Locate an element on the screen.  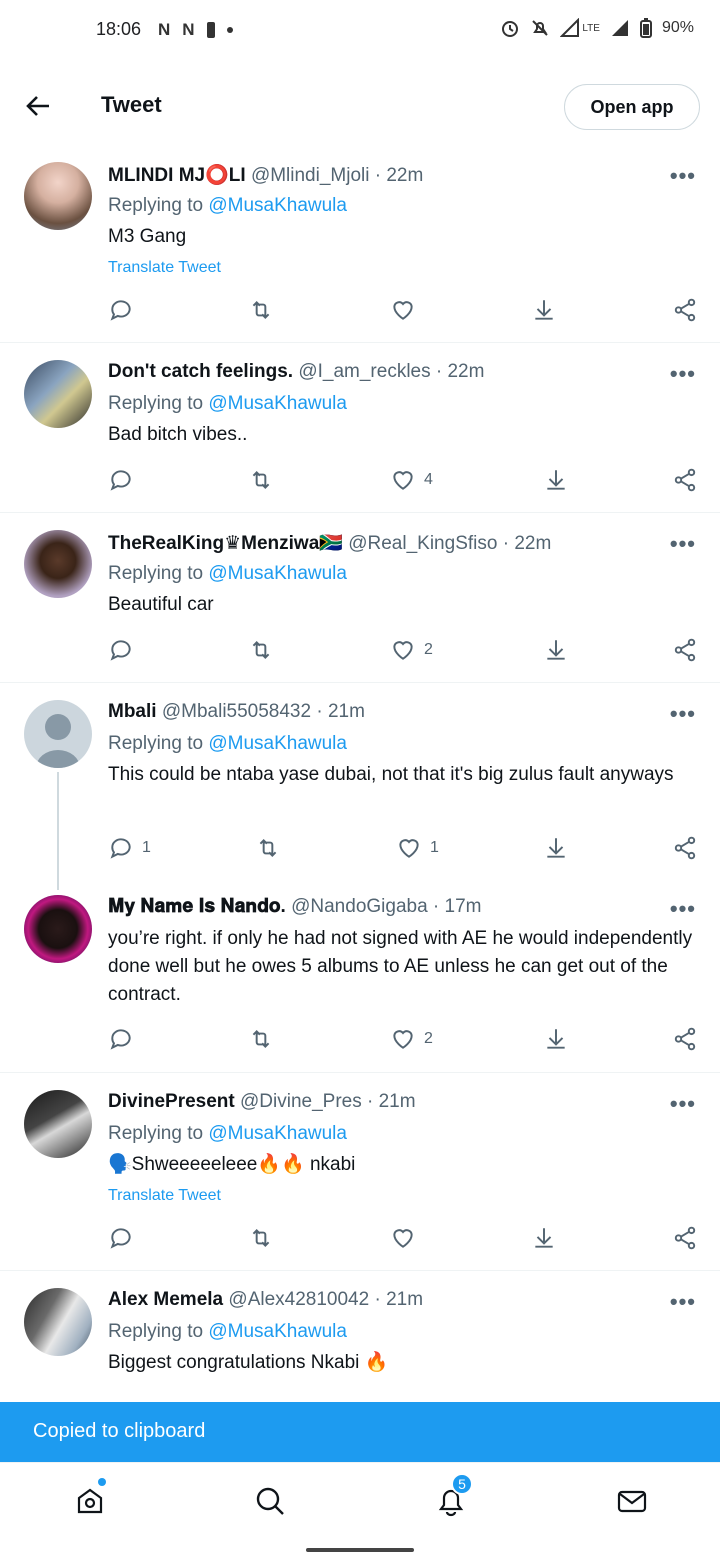
tweet-actions: 2 is located at coordinates (403, 652).